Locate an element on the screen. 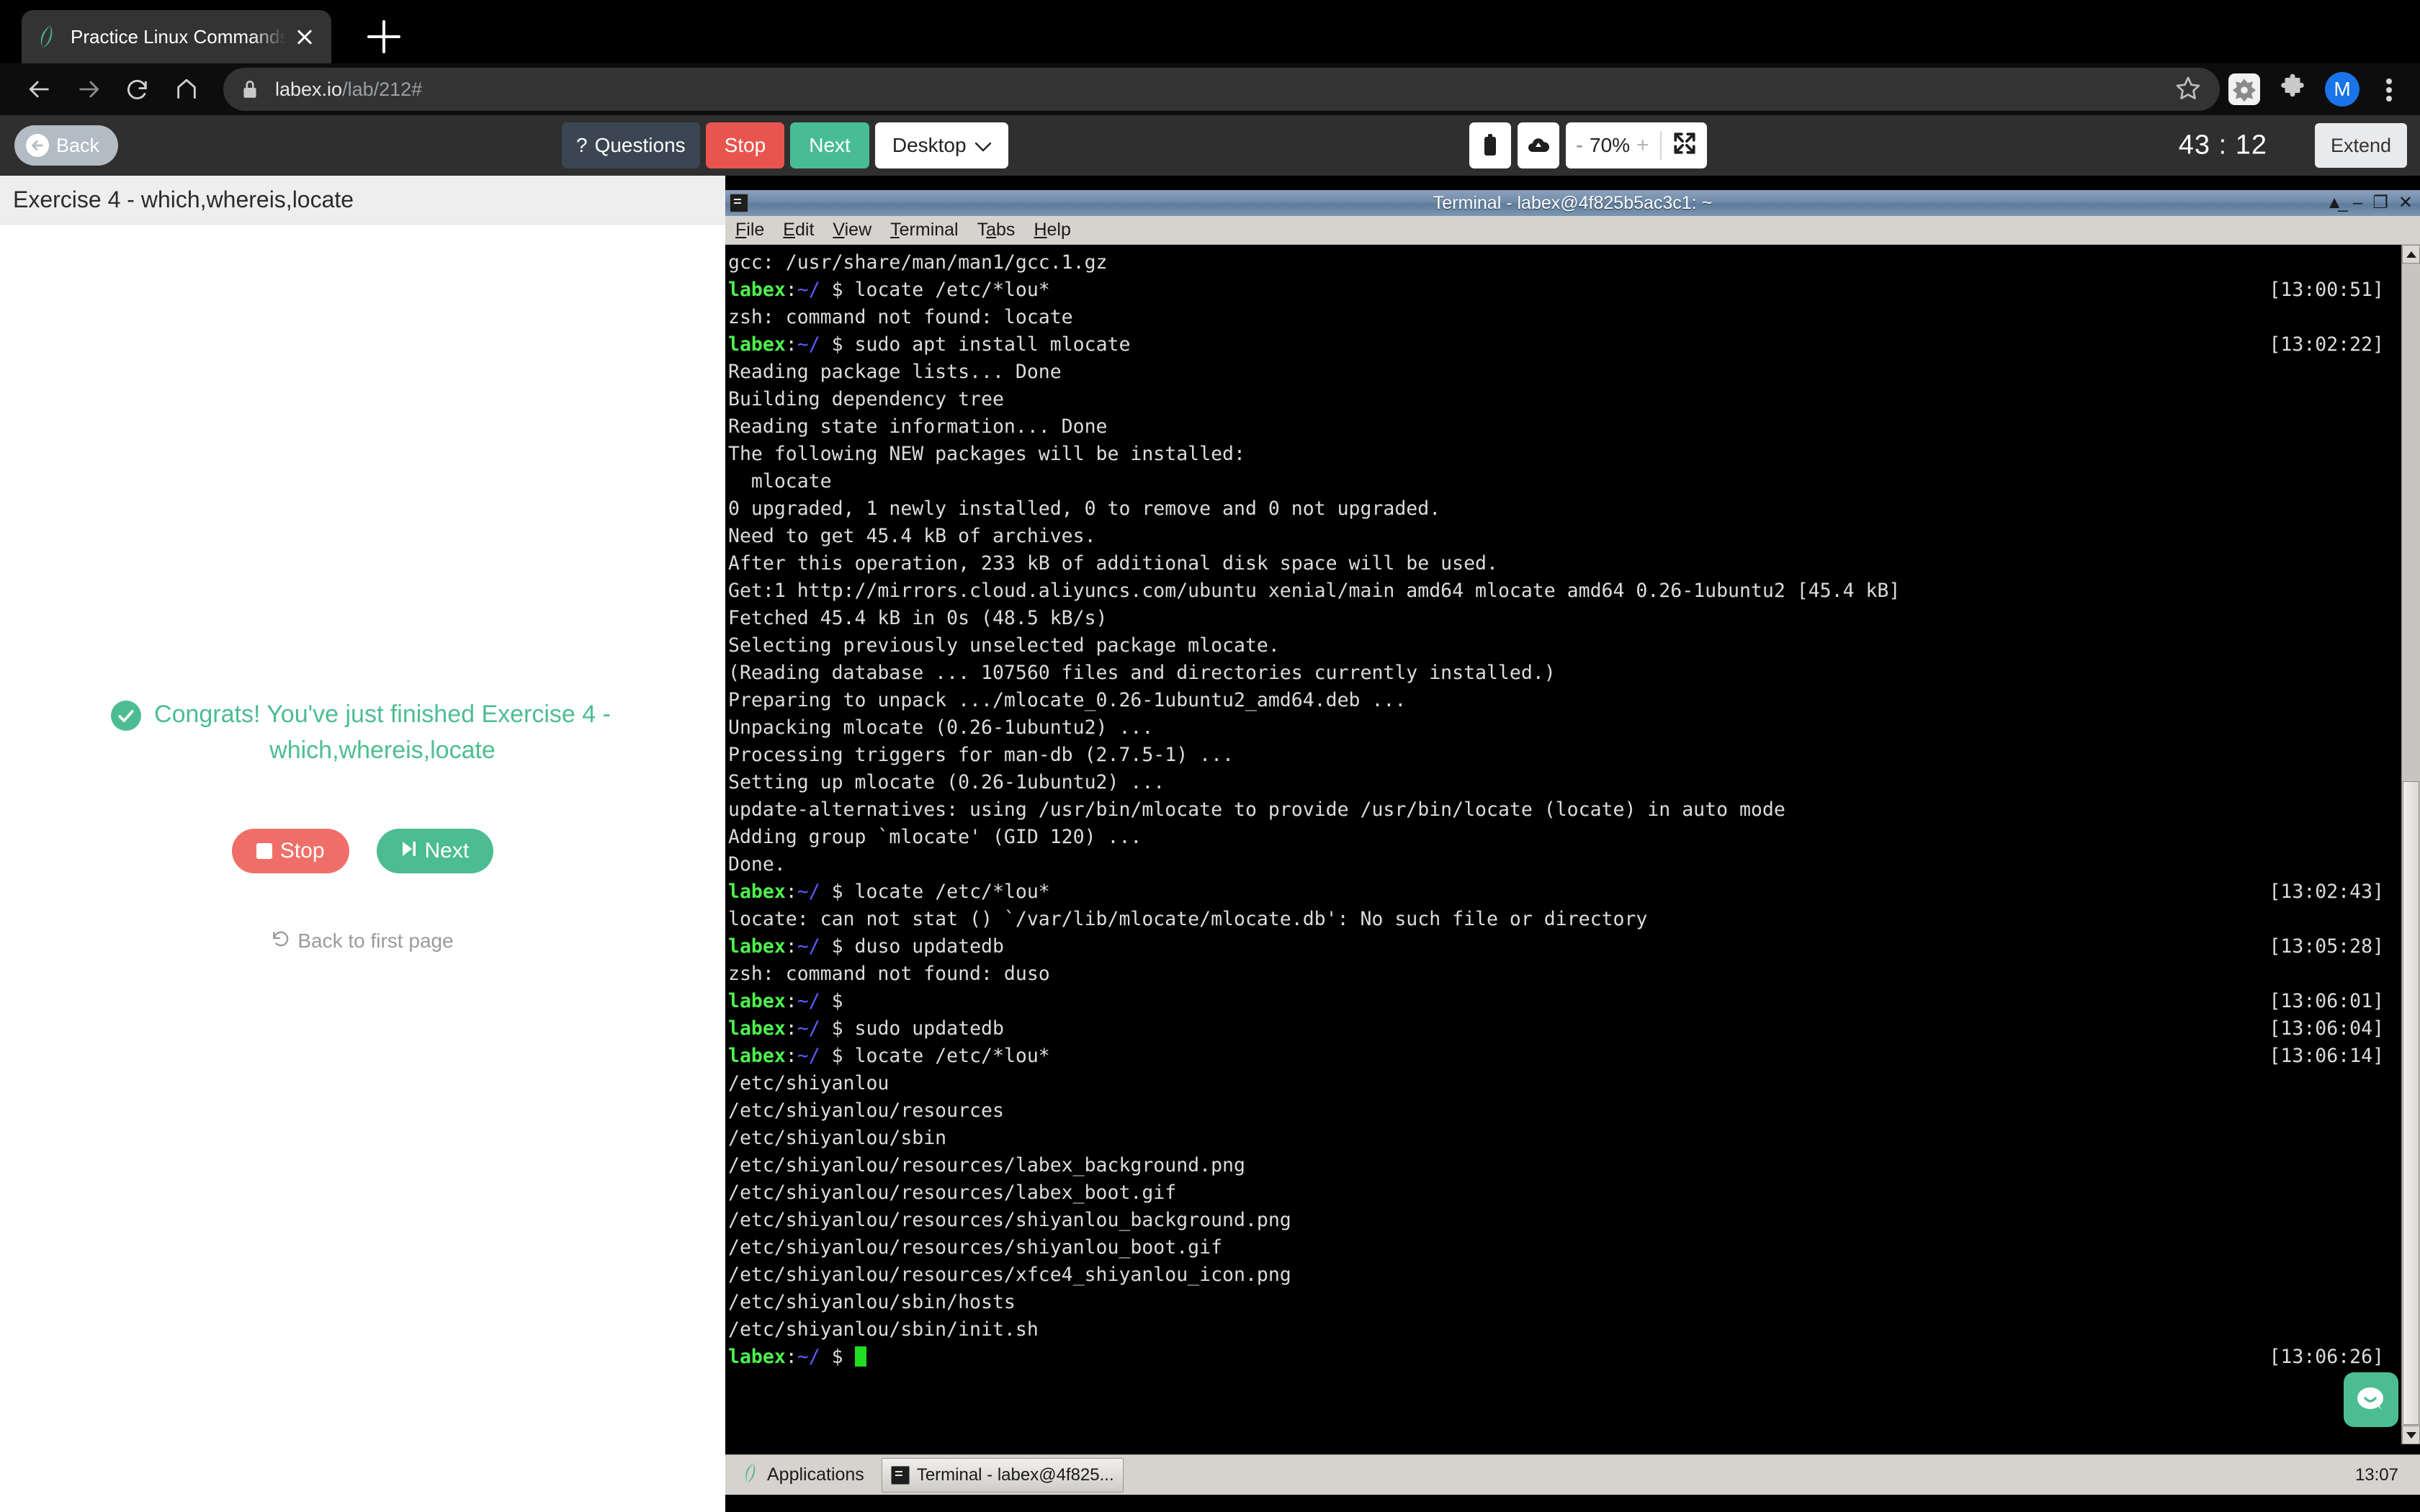  stop-square-icon is located at coordinates (264, 850).